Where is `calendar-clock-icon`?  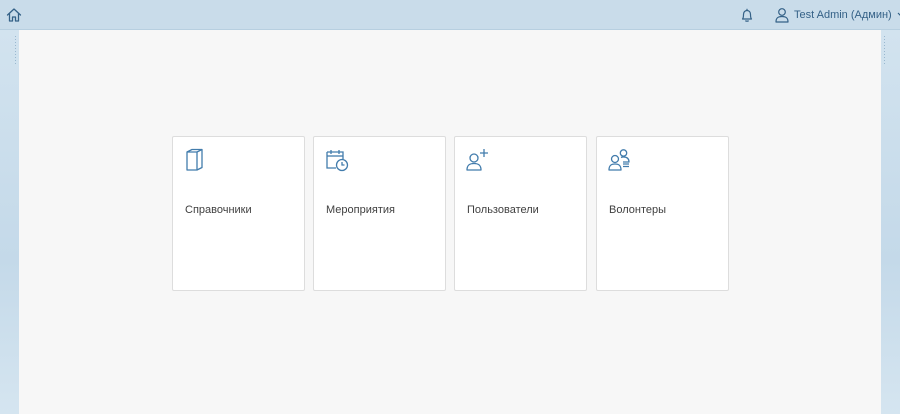
calendar-clock-icon is located at coordinates (337, 161).